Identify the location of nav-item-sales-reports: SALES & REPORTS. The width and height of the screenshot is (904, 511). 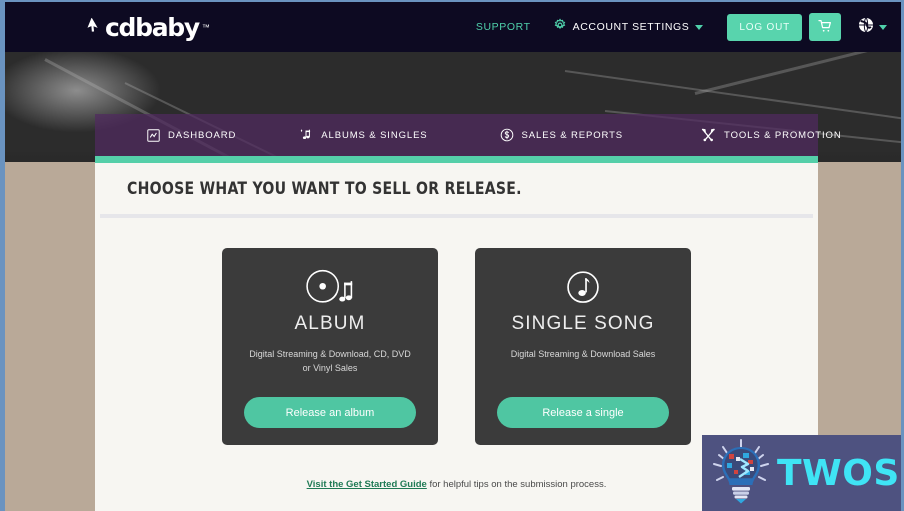
(562, 135).